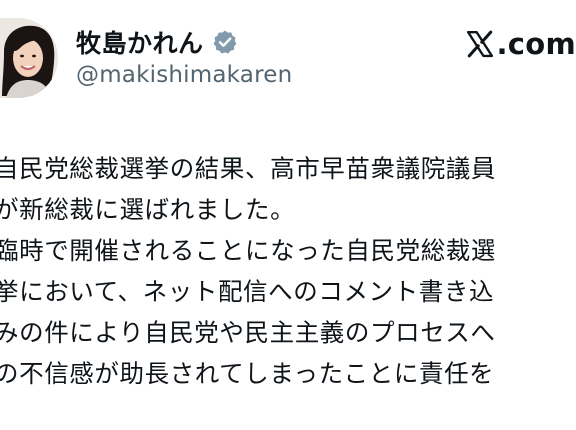 Image resolution: width=576 pixels, height=430 pixels. Describe the element at coordinates (248, 250) in the screenshot. I see `post-text-line: 臨時で開催されることになった自民党総裁選` at that location.